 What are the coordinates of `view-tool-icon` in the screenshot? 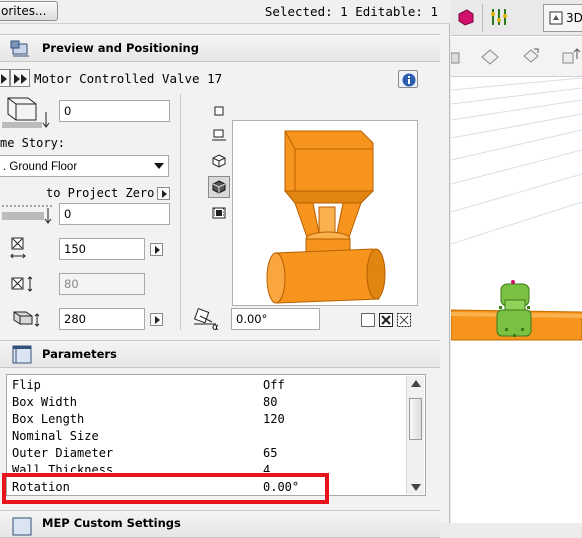 It's located at (456, 58).